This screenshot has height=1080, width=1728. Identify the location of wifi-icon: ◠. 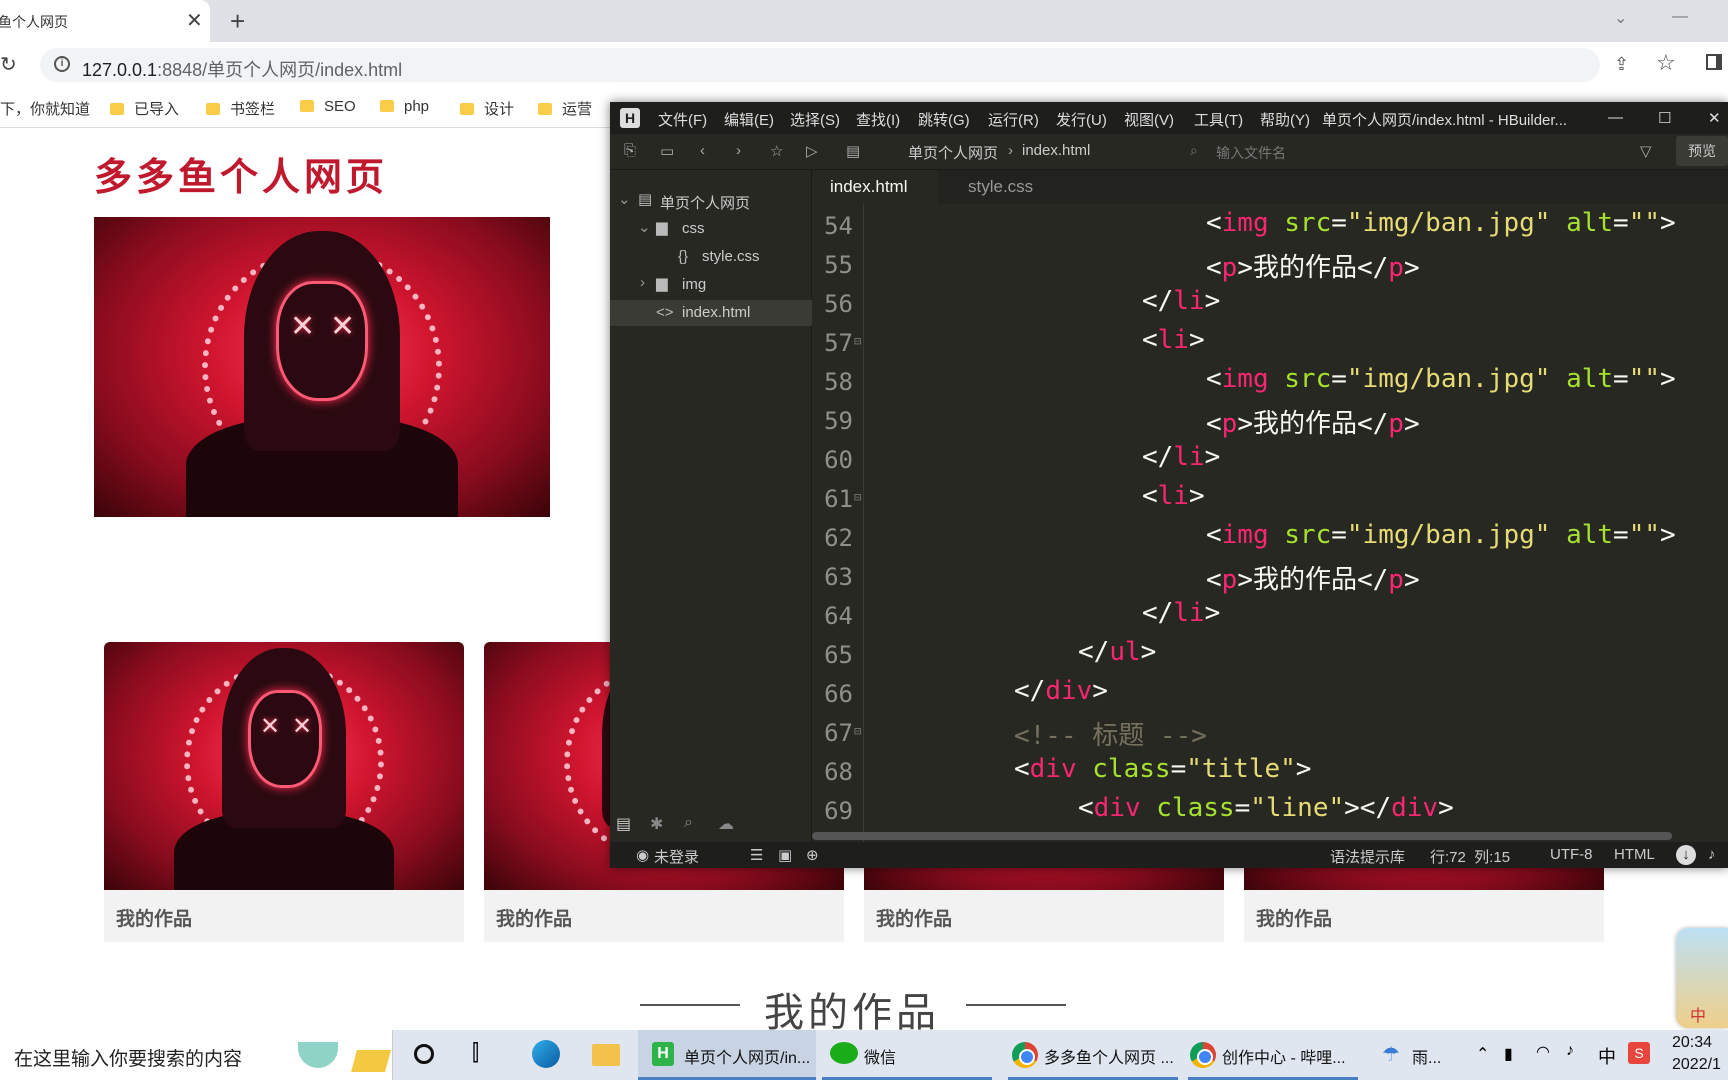
(1543, 1052).